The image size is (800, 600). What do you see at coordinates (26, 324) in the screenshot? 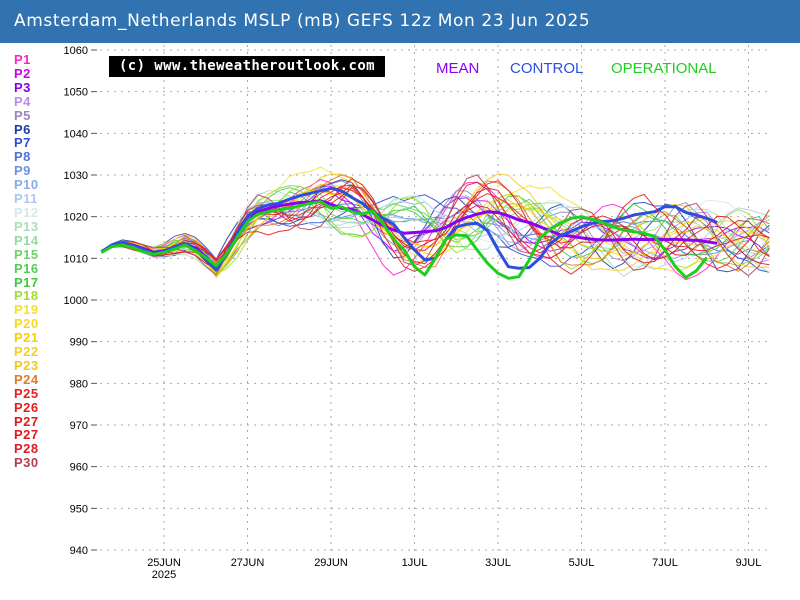
I see `member-label-20: P20` at bounding box center [26, 324].